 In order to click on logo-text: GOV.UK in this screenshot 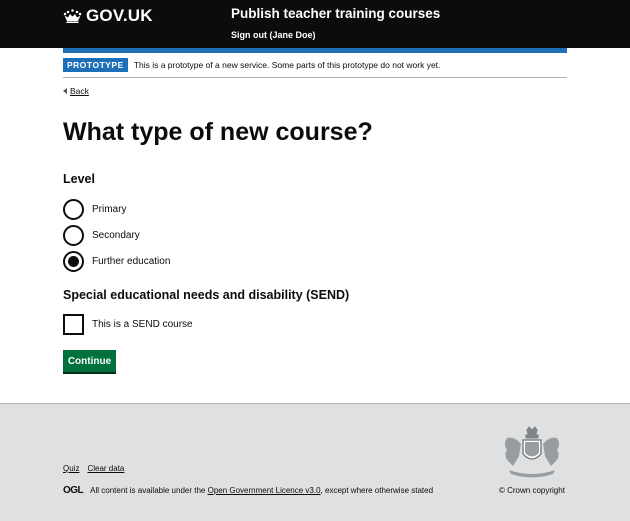, I will do `click(119, 15)`.